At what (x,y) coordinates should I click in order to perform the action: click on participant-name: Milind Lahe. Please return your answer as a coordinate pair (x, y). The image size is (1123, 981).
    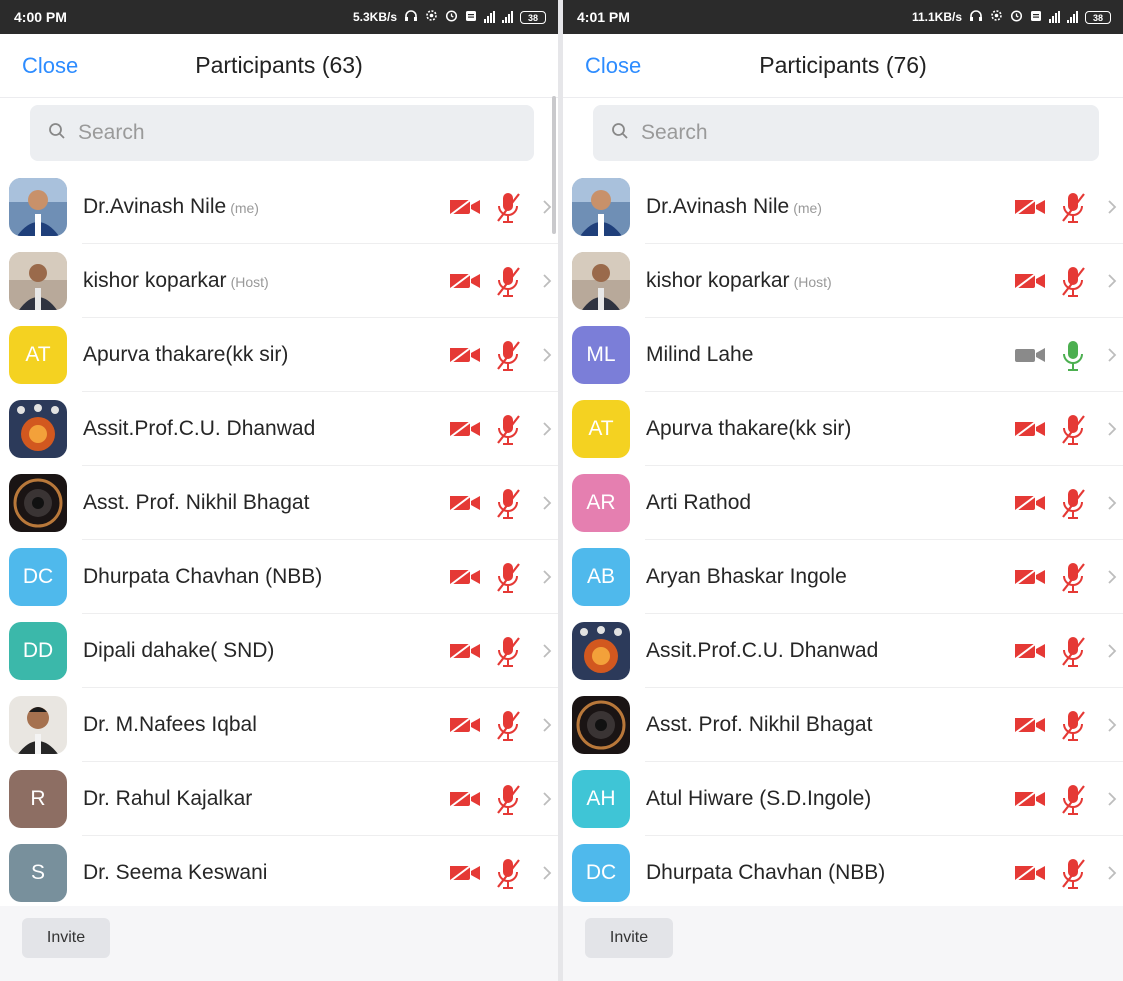
    Looking at the image, I should click on (700, 354).